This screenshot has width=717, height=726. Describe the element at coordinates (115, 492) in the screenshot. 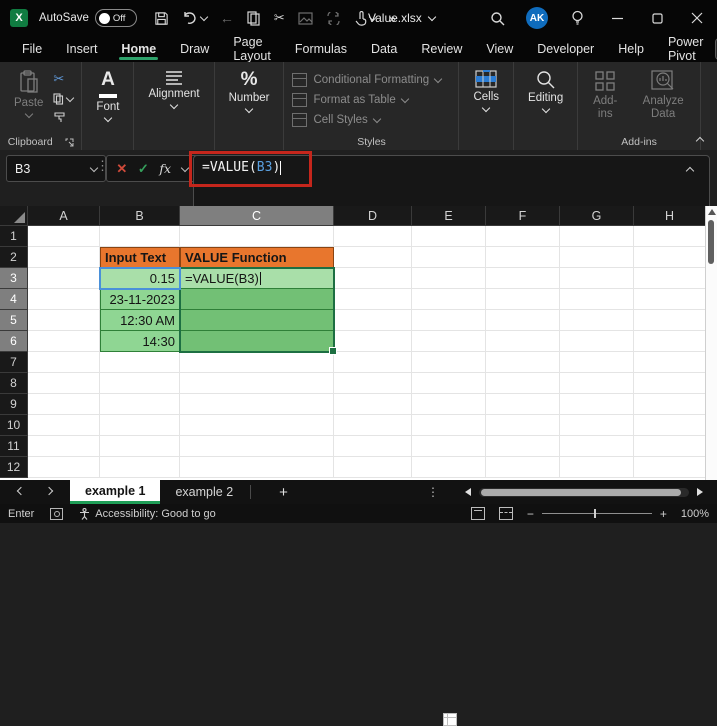

I see `sheet-tab-example-1: example 1` at that location.